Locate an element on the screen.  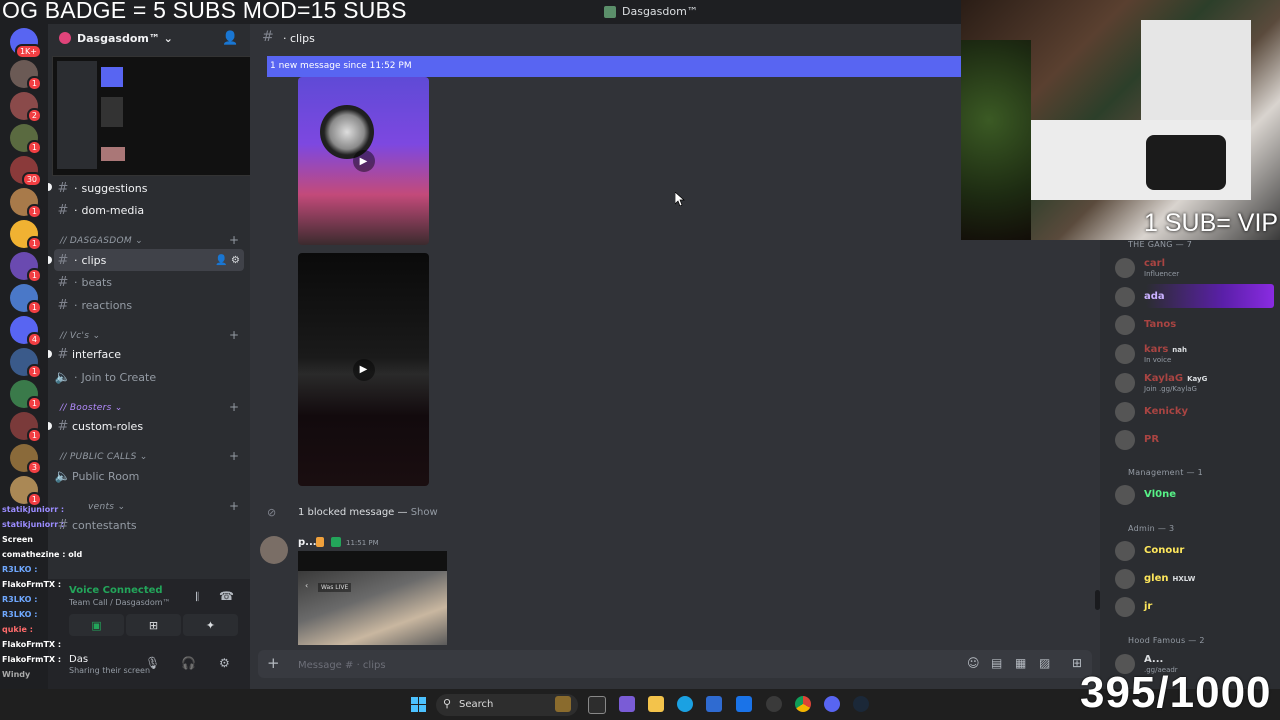
member-item: glen HXLW is located at coordinates (1195, 579).